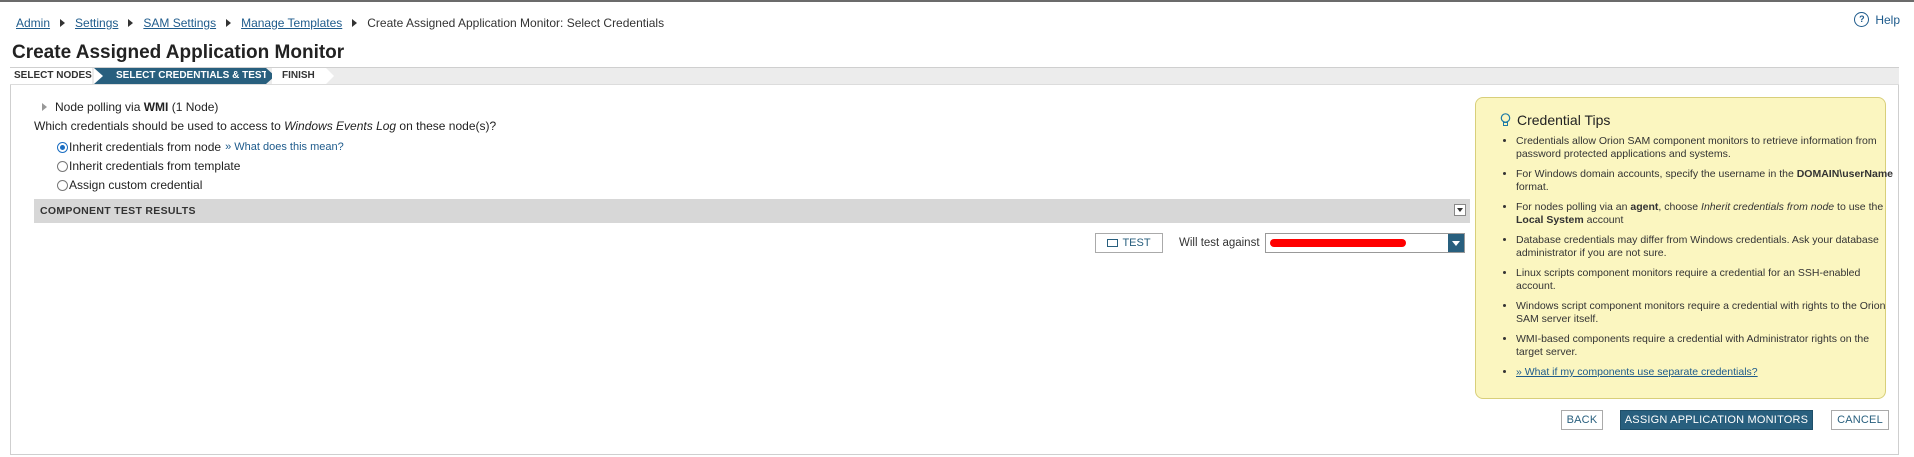 This screenshot has width=1914, height=457. What do you see at coordinates (145, 147) in the screenshot?
I see `radio-inherit-node-label: Inherit credentials from node` at bounding box center [145, 147].